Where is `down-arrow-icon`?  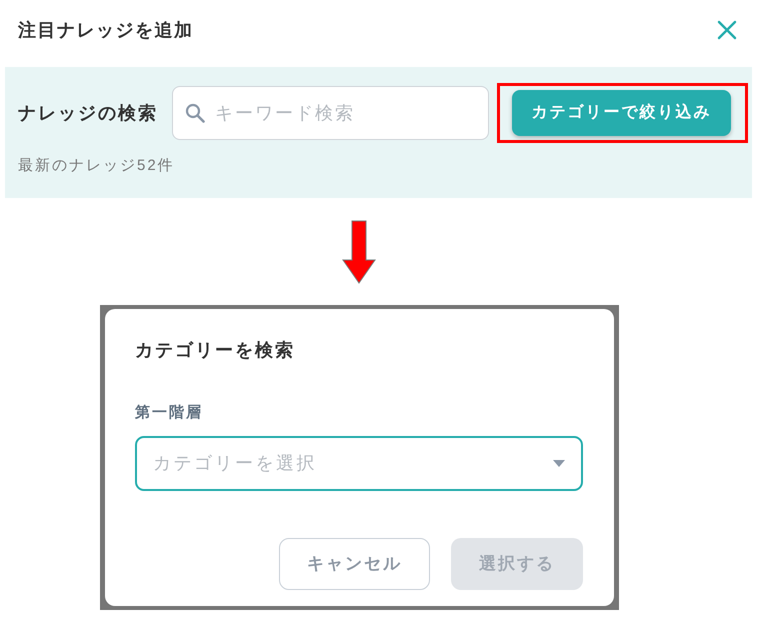
down-arrow-icon is located at coordinates (359, 252).